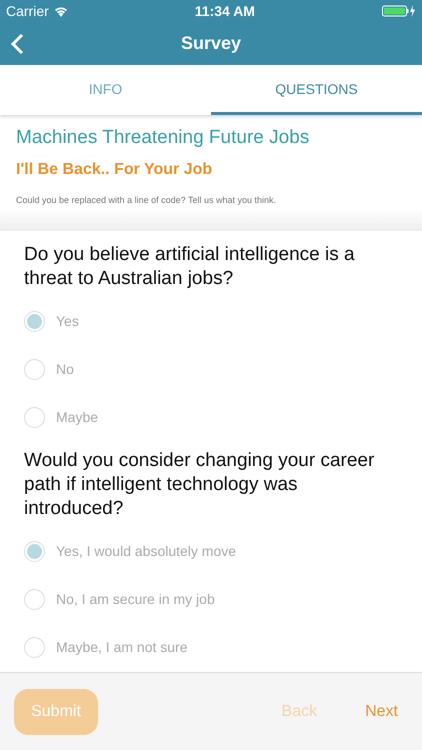  Describe the element at coordinates (105, 90) in the screenshot. I see `tab: INFO` at that location.